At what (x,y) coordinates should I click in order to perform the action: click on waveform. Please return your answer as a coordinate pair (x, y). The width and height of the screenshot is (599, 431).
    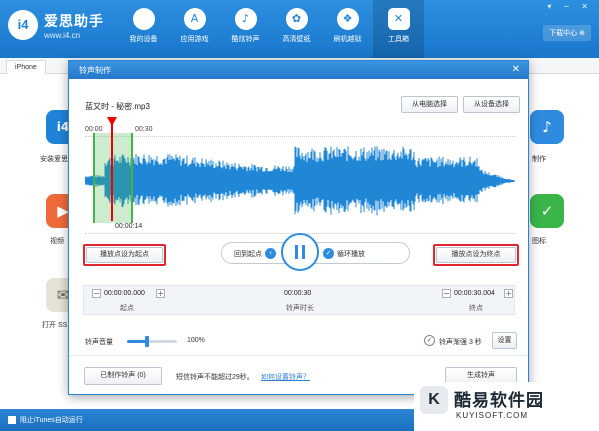
    Looking at the image, I should click on (300, 180).